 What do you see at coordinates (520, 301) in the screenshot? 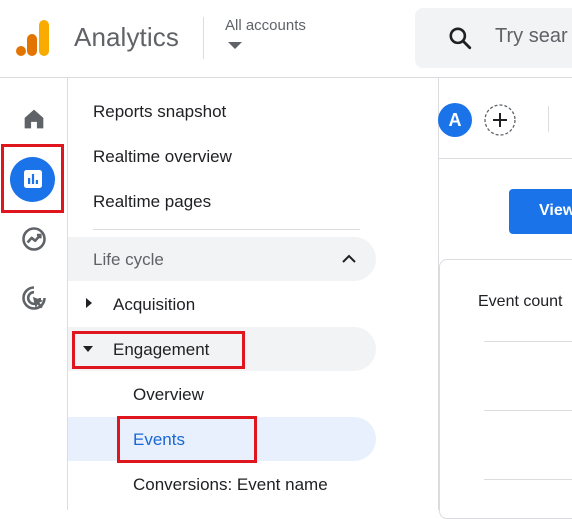
I see `card-title: Event count` at bounding box center [520, 301].